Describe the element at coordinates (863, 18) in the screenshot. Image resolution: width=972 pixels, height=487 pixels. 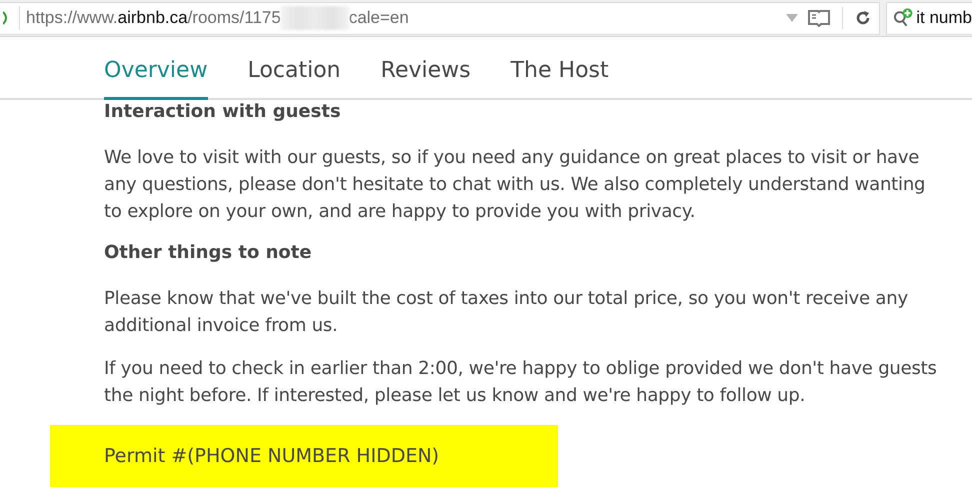
I see `refresh-icon` at that location.